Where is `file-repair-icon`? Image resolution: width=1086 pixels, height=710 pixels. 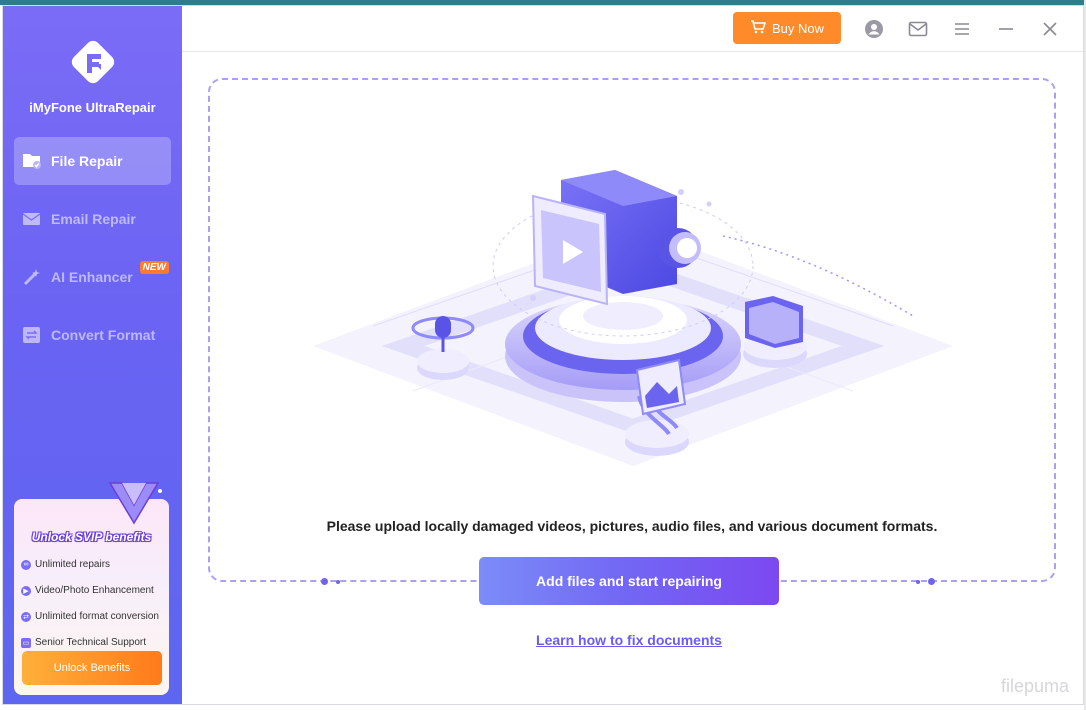 file-repair-icon is located at coordinates (32, 161).